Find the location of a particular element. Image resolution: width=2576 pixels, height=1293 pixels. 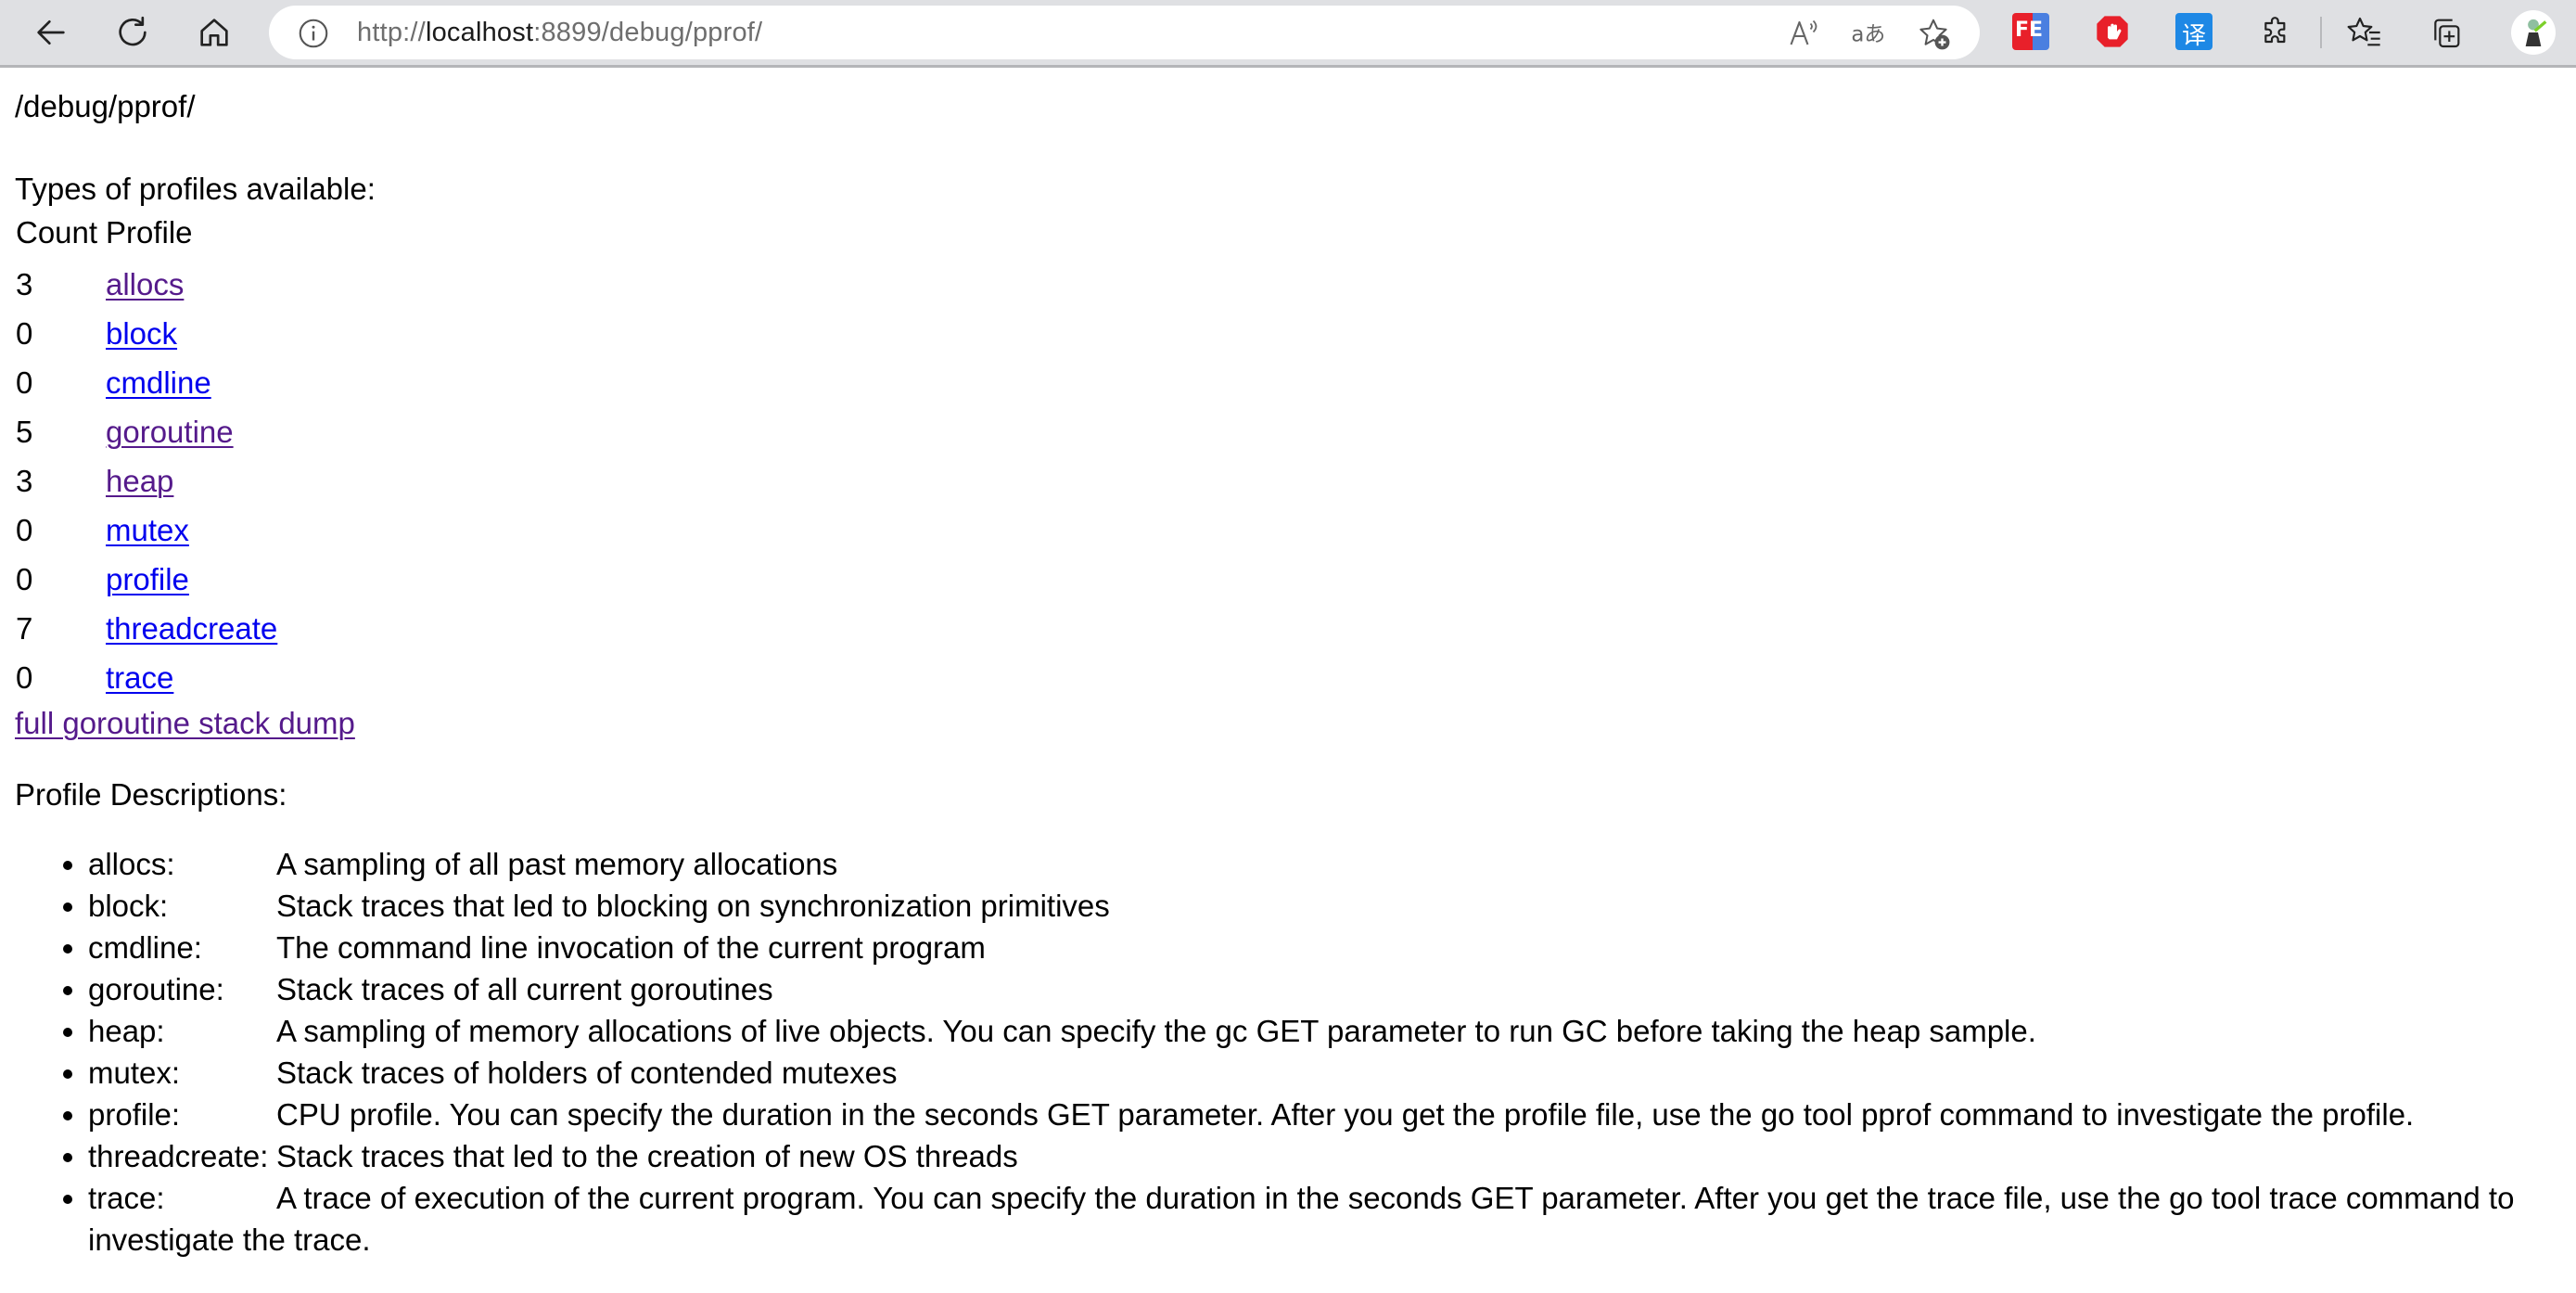

translate-icon: aあ is located at coordinates (1868, 35).